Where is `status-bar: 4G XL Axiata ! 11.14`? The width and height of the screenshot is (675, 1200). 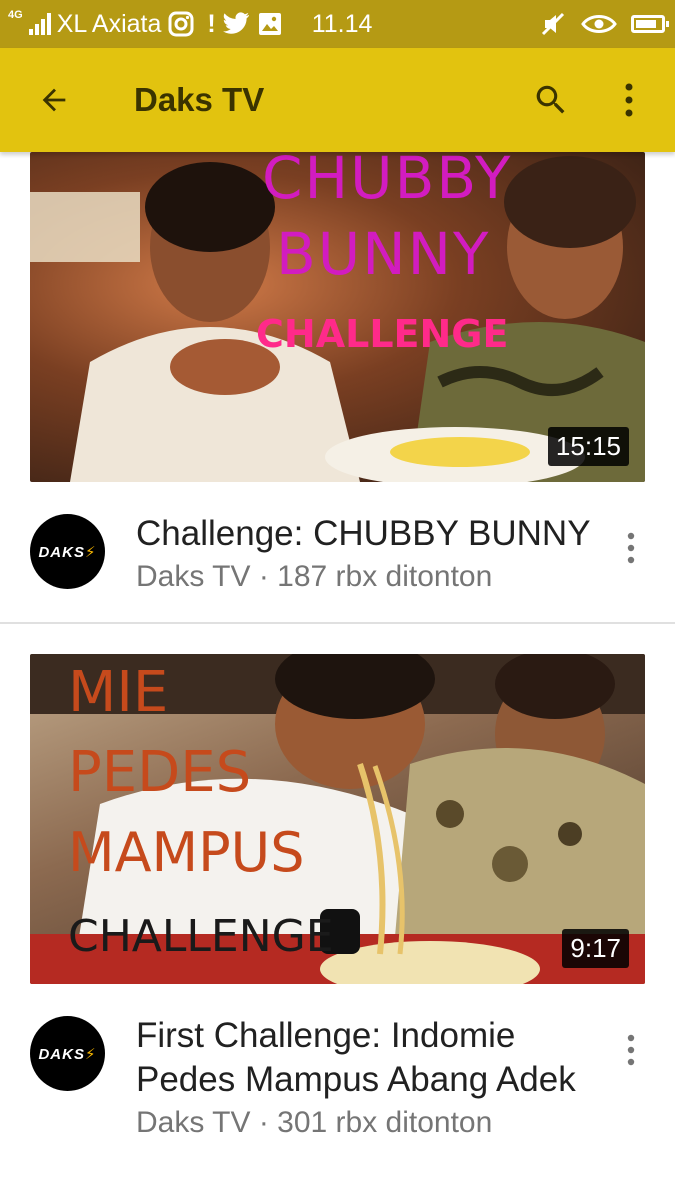 status-bar: 4G XL Axiata ! 11.14 is located at coordinates (337, 24).